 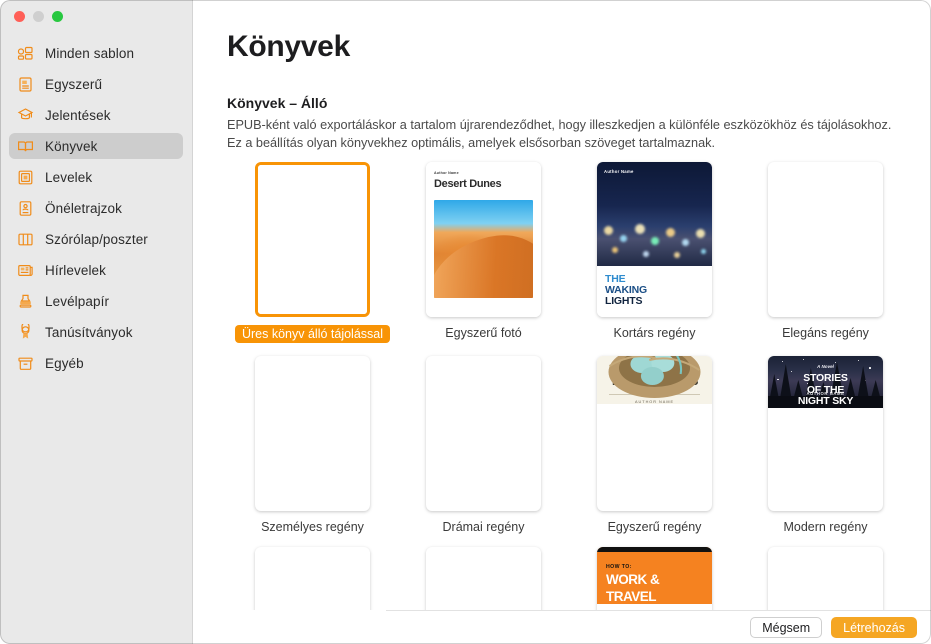 What do you see at coordinates (25, 270) in the screenshot?
I see `newsletters-icon` at bounding box center [25, 270].